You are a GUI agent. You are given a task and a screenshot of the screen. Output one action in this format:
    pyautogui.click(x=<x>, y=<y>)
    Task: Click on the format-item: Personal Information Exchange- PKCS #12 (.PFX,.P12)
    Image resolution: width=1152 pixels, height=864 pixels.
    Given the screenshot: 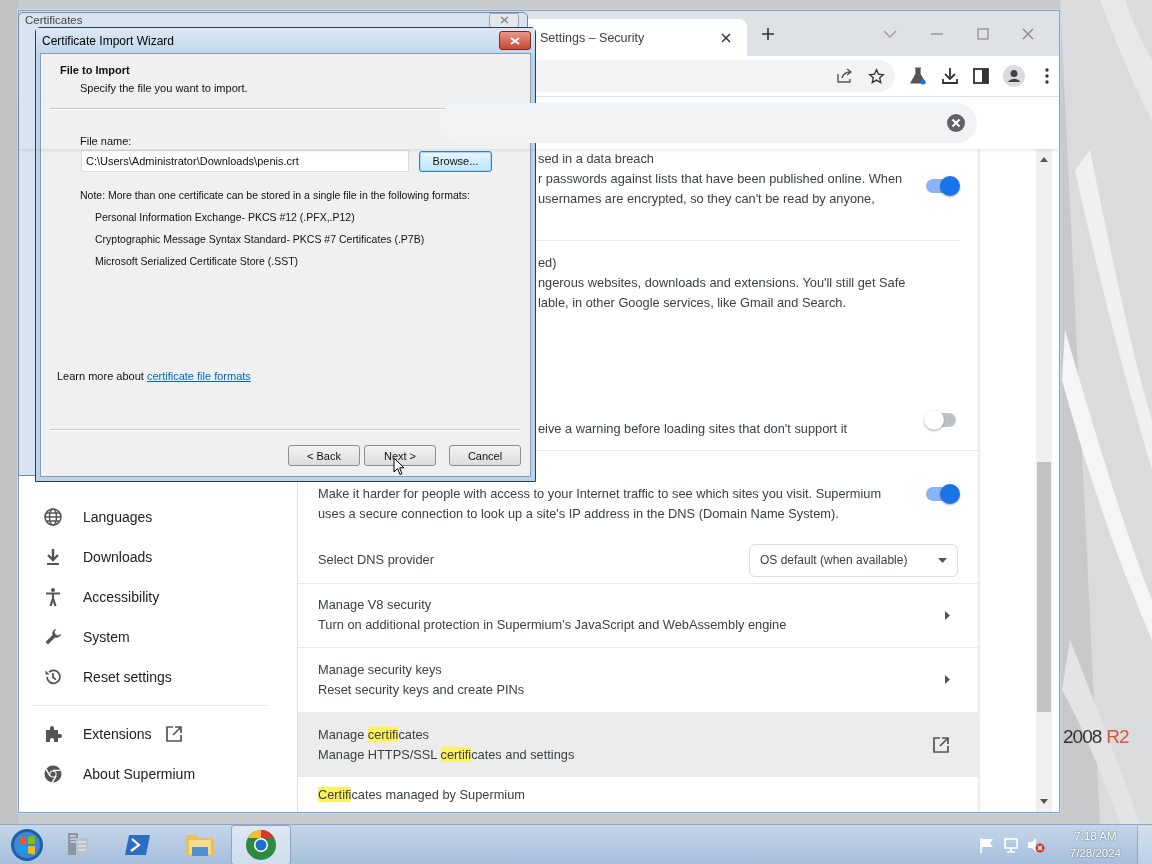 What is the action you would take?
    pyautogui.click(x=225, y=217)
    